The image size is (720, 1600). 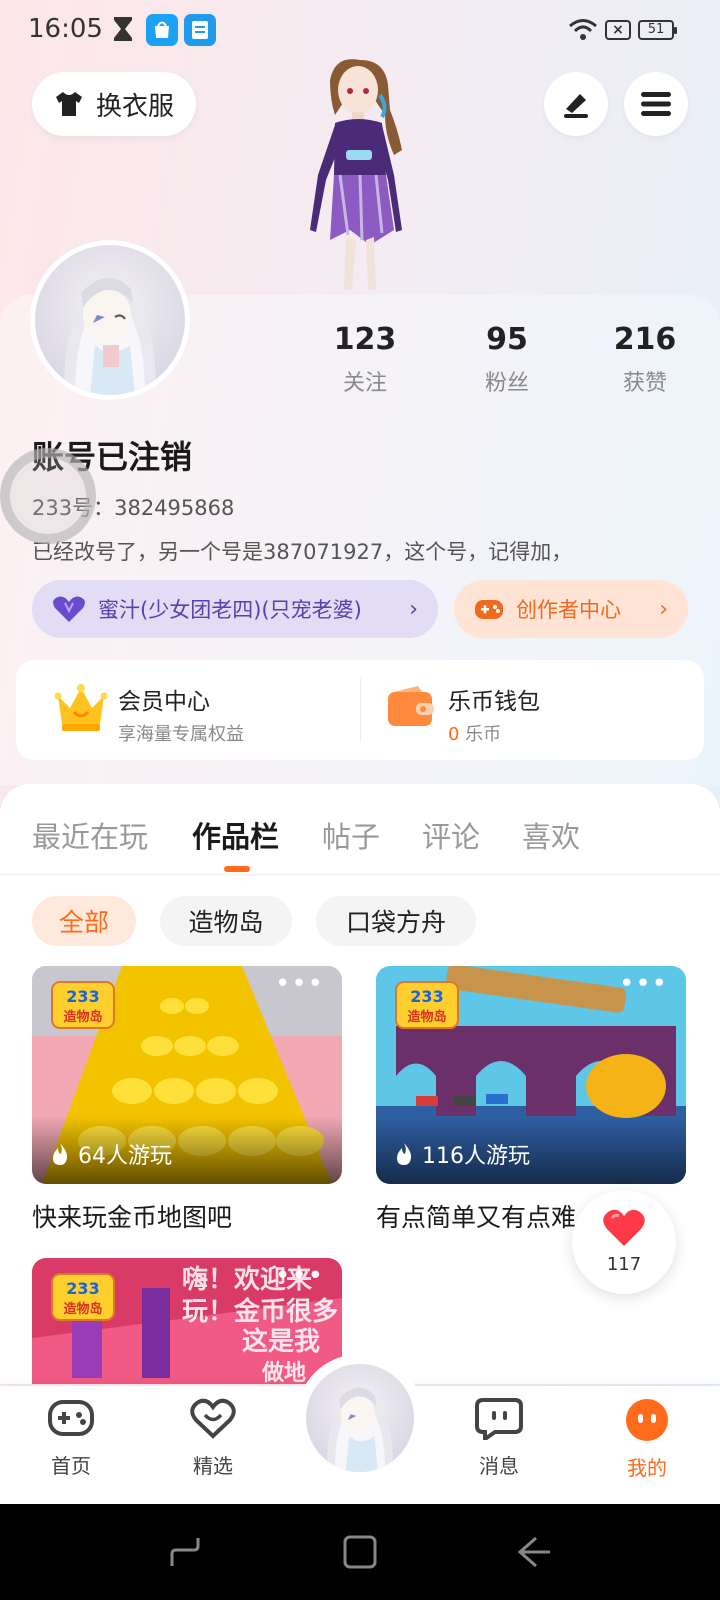 I want to click on tab-posts: 帖子, so click(x=351, y=835).